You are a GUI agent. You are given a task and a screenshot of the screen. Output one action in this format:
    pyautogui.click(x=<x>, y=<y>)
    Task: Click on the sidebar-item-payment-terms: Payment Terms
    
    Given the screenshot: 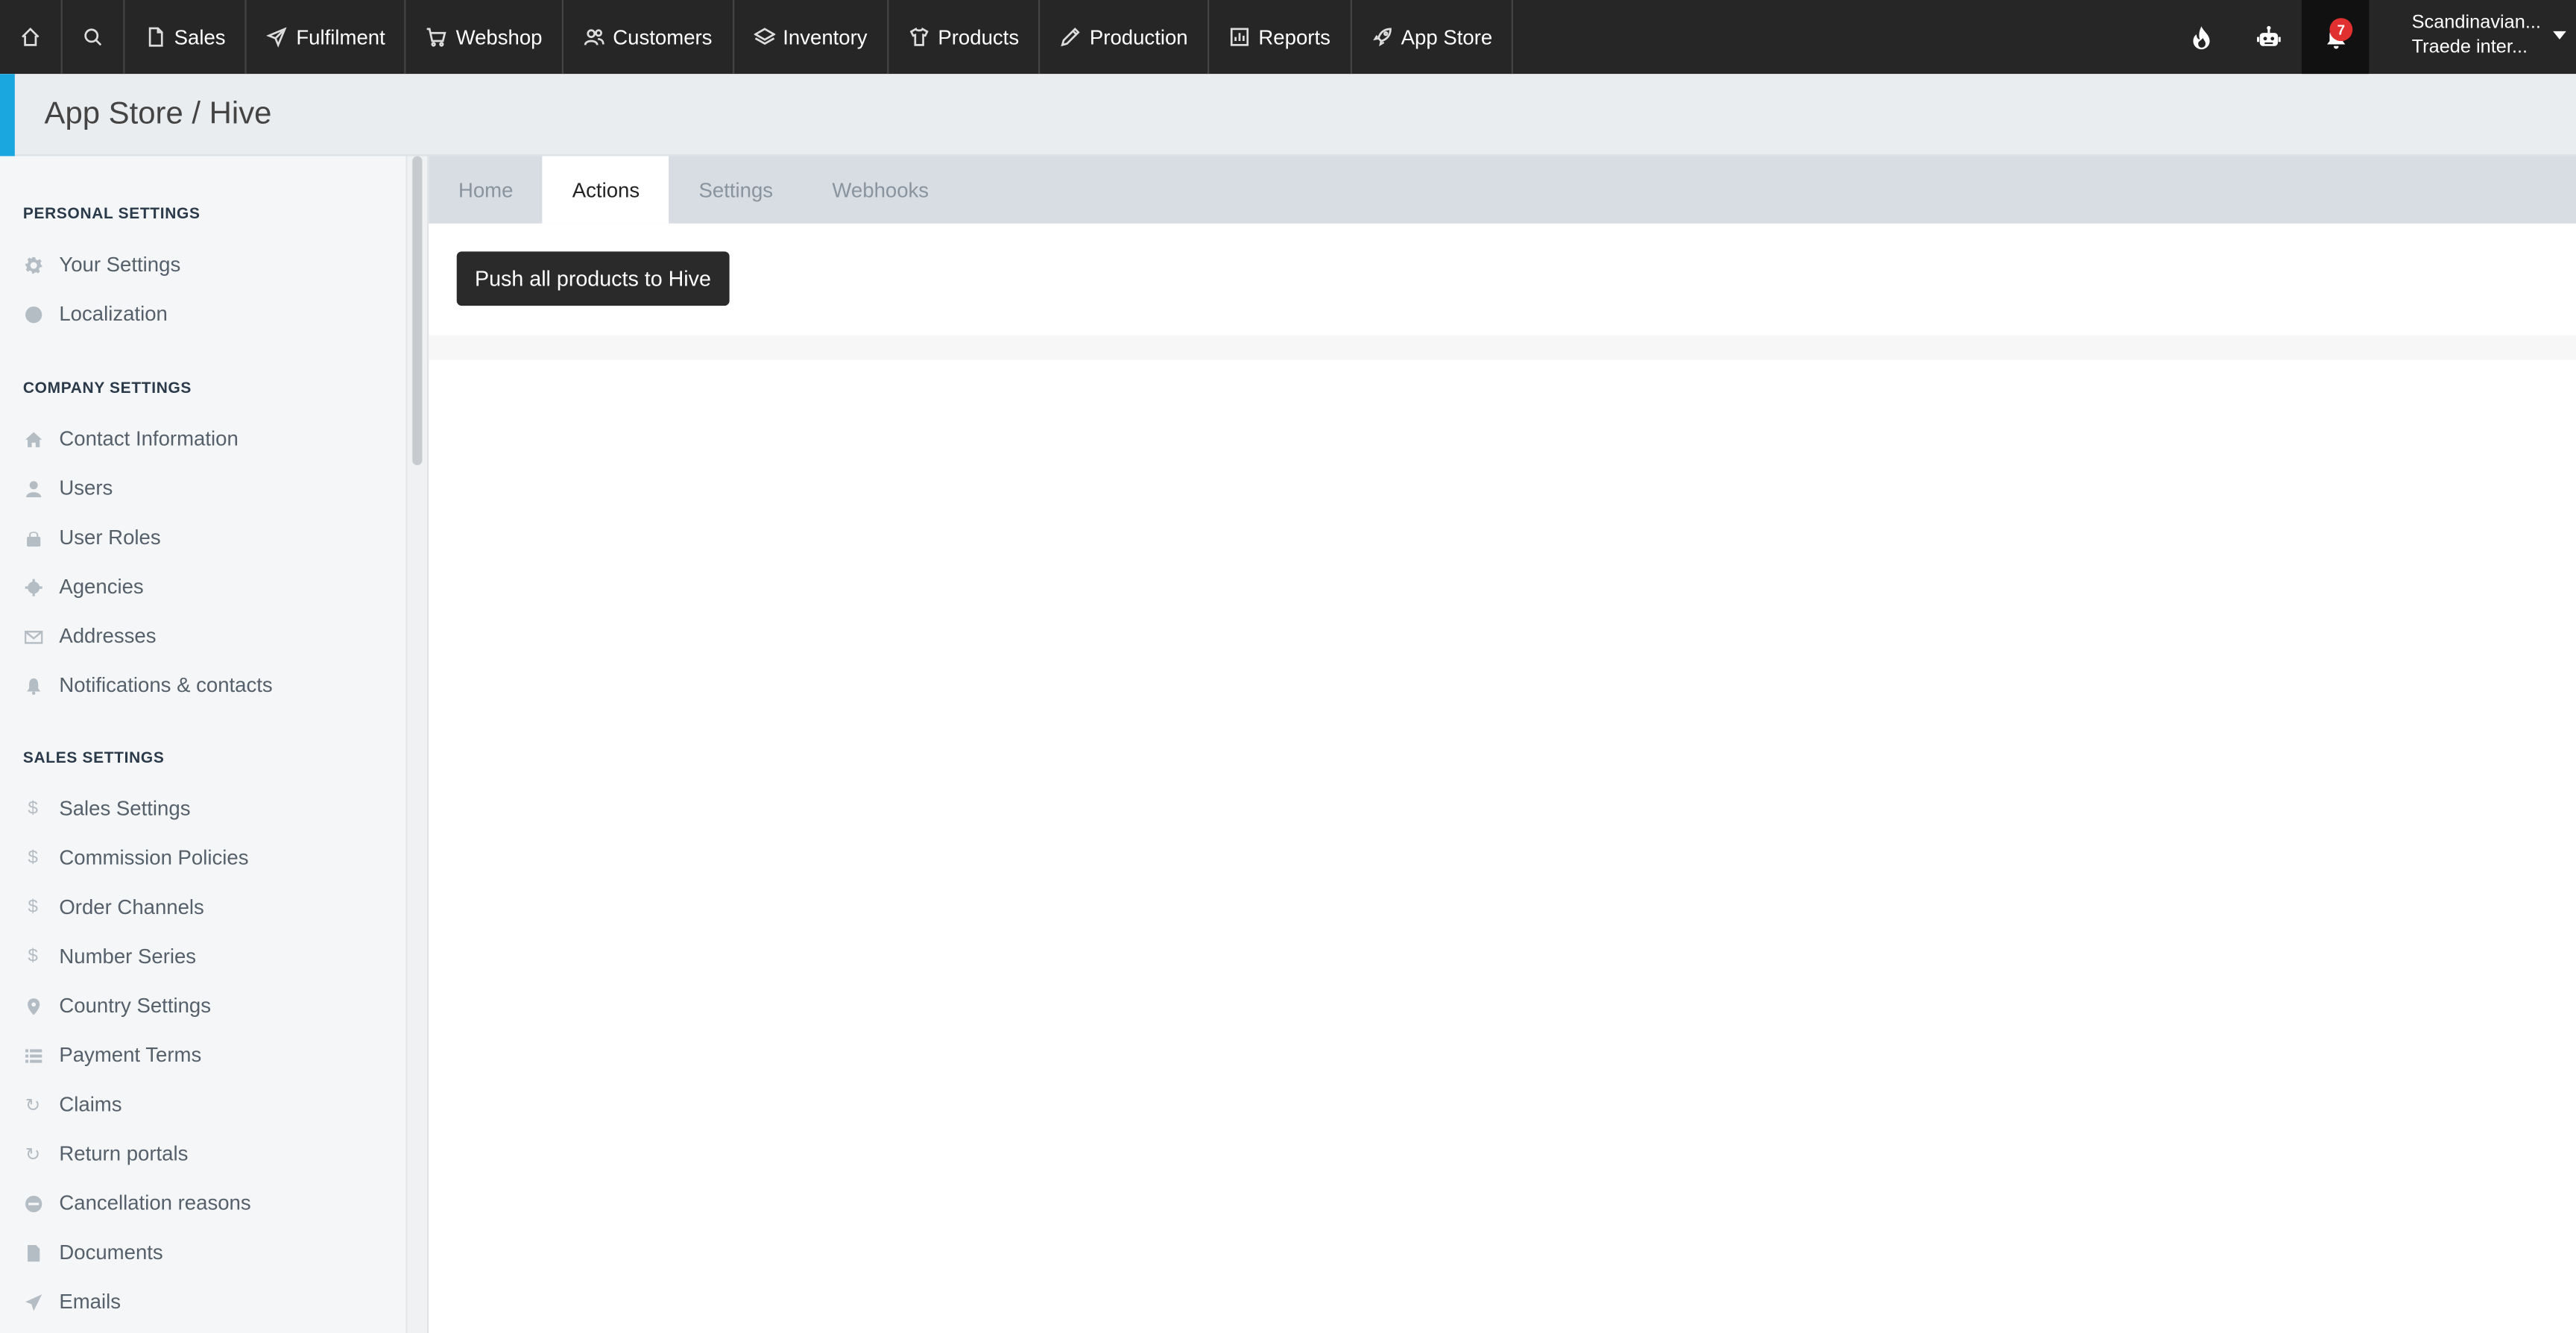 What is the action you would take?
    pyautogui.click(x=112, y=1056)
    